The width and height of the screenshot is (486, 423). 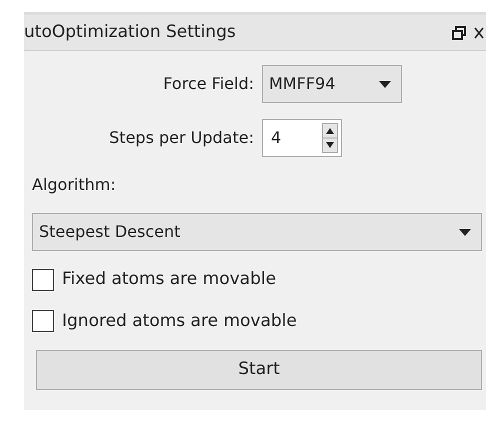 I want to click on algorithm-label: Algorithm:, so click(x=74, y=185).